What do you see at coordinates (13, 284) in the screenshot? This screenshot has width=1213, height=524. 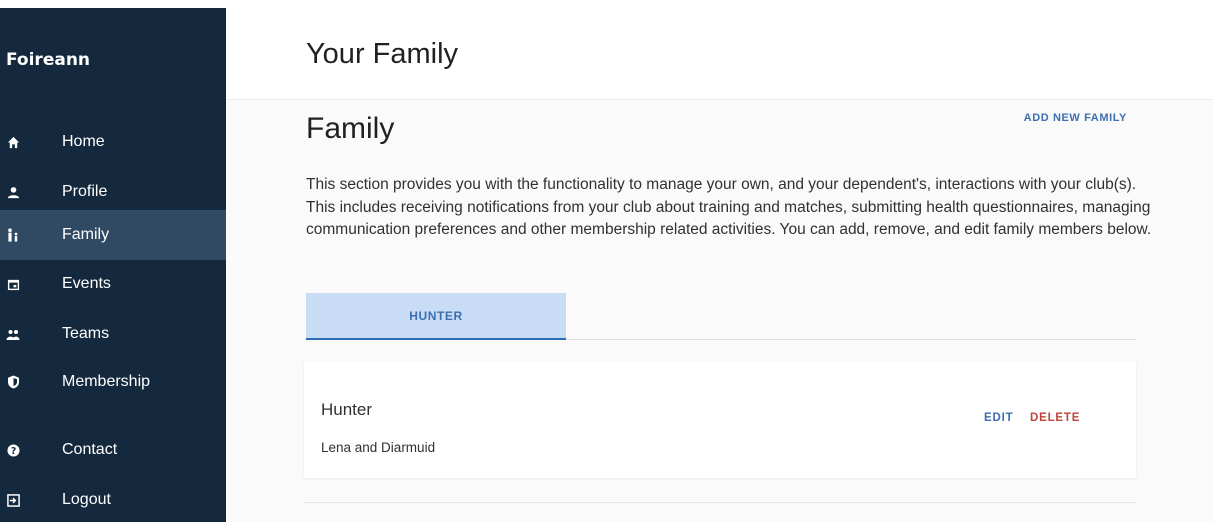 I see `calendar-icon` at bounding box center [13, 284].